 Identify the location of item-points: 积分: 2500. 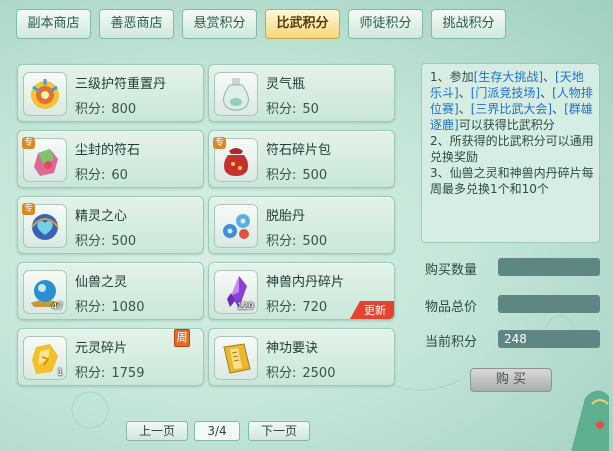
(301, 373).